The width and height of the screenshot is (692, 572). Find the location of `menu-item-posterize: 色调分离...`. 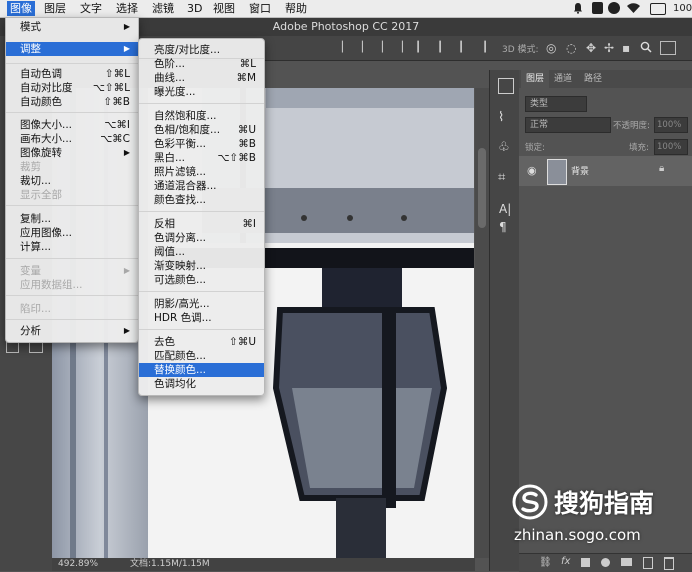

menu-item-posterize: 色调分离... is located at coordinates (201, 238).